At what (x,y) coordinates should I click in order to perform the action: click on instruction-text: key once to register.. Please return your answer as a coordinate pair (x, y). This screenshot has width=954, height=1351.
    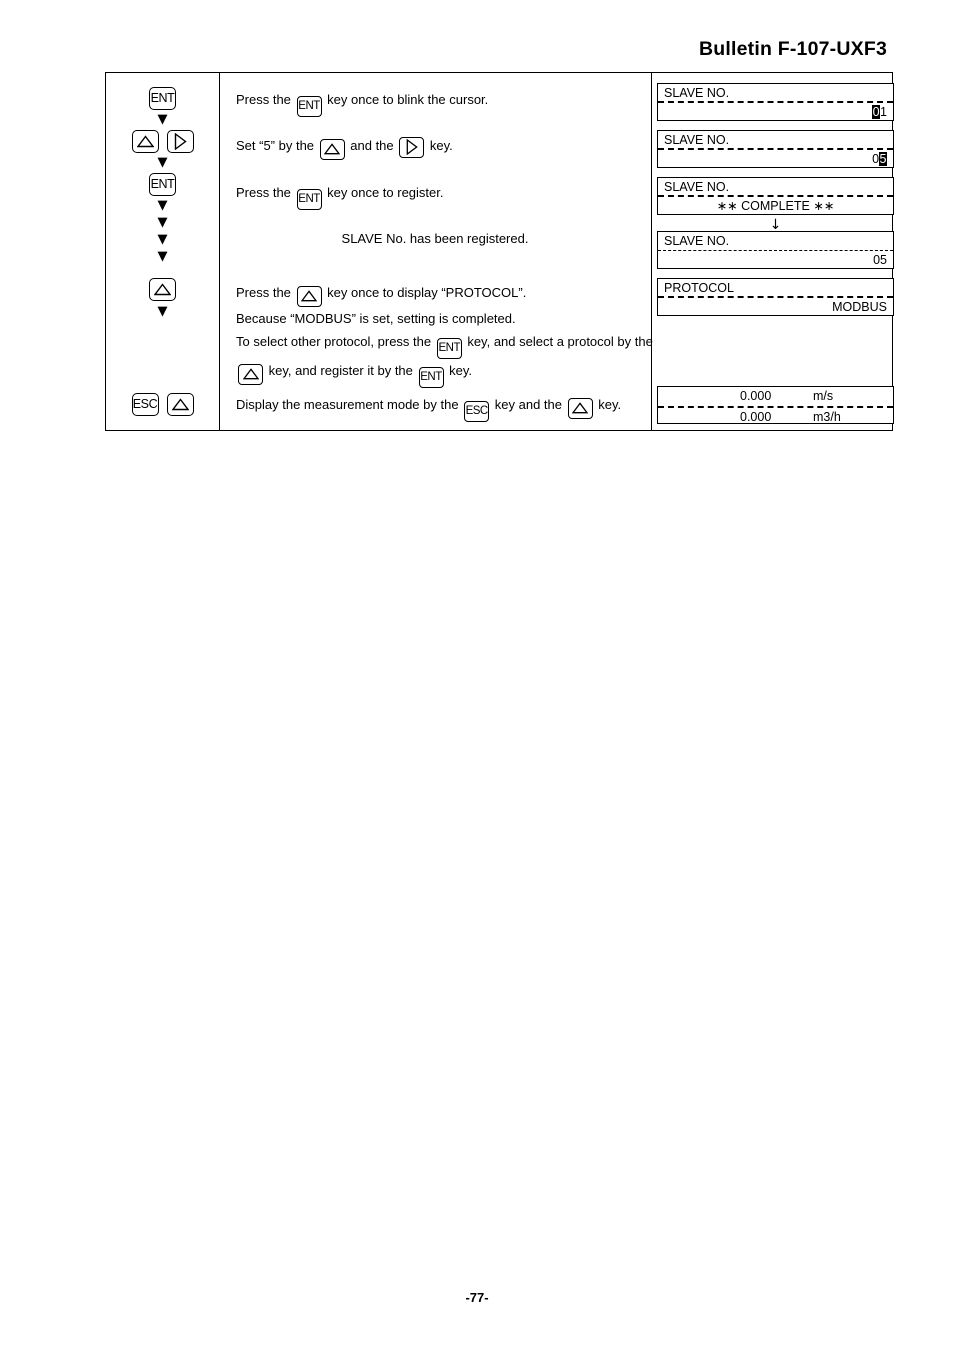
    Looking at the image, I should click on (383, 192).